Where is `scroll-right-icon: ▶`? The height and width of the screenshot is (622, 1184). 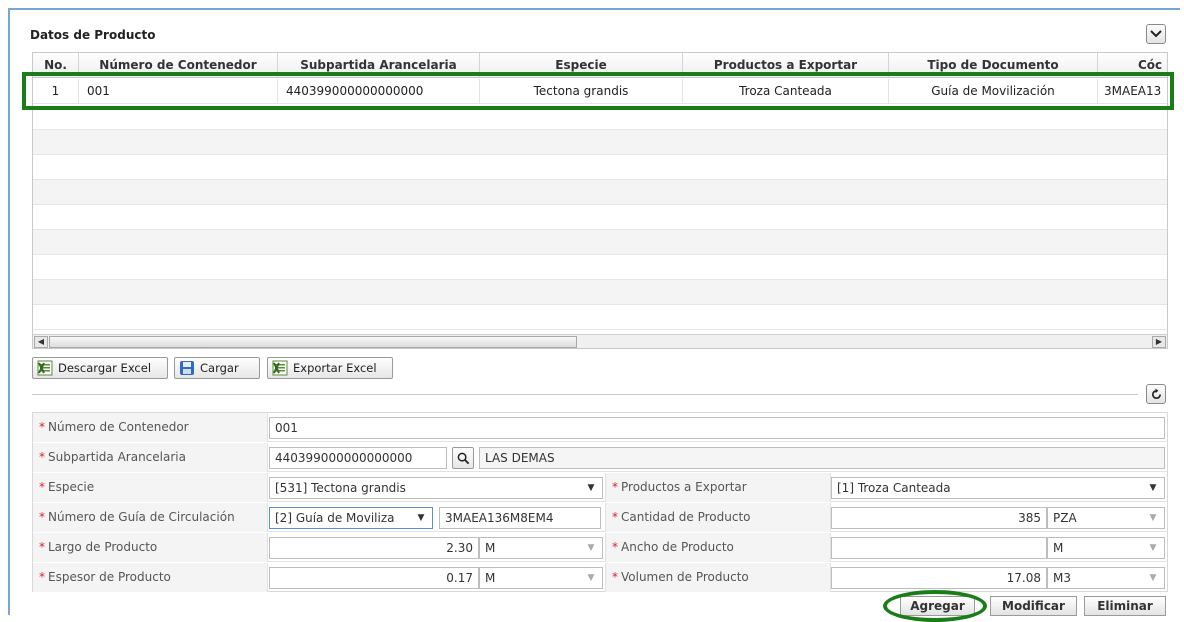
scroll-right-icon: ▶ is located at coordinates (1159, 342).